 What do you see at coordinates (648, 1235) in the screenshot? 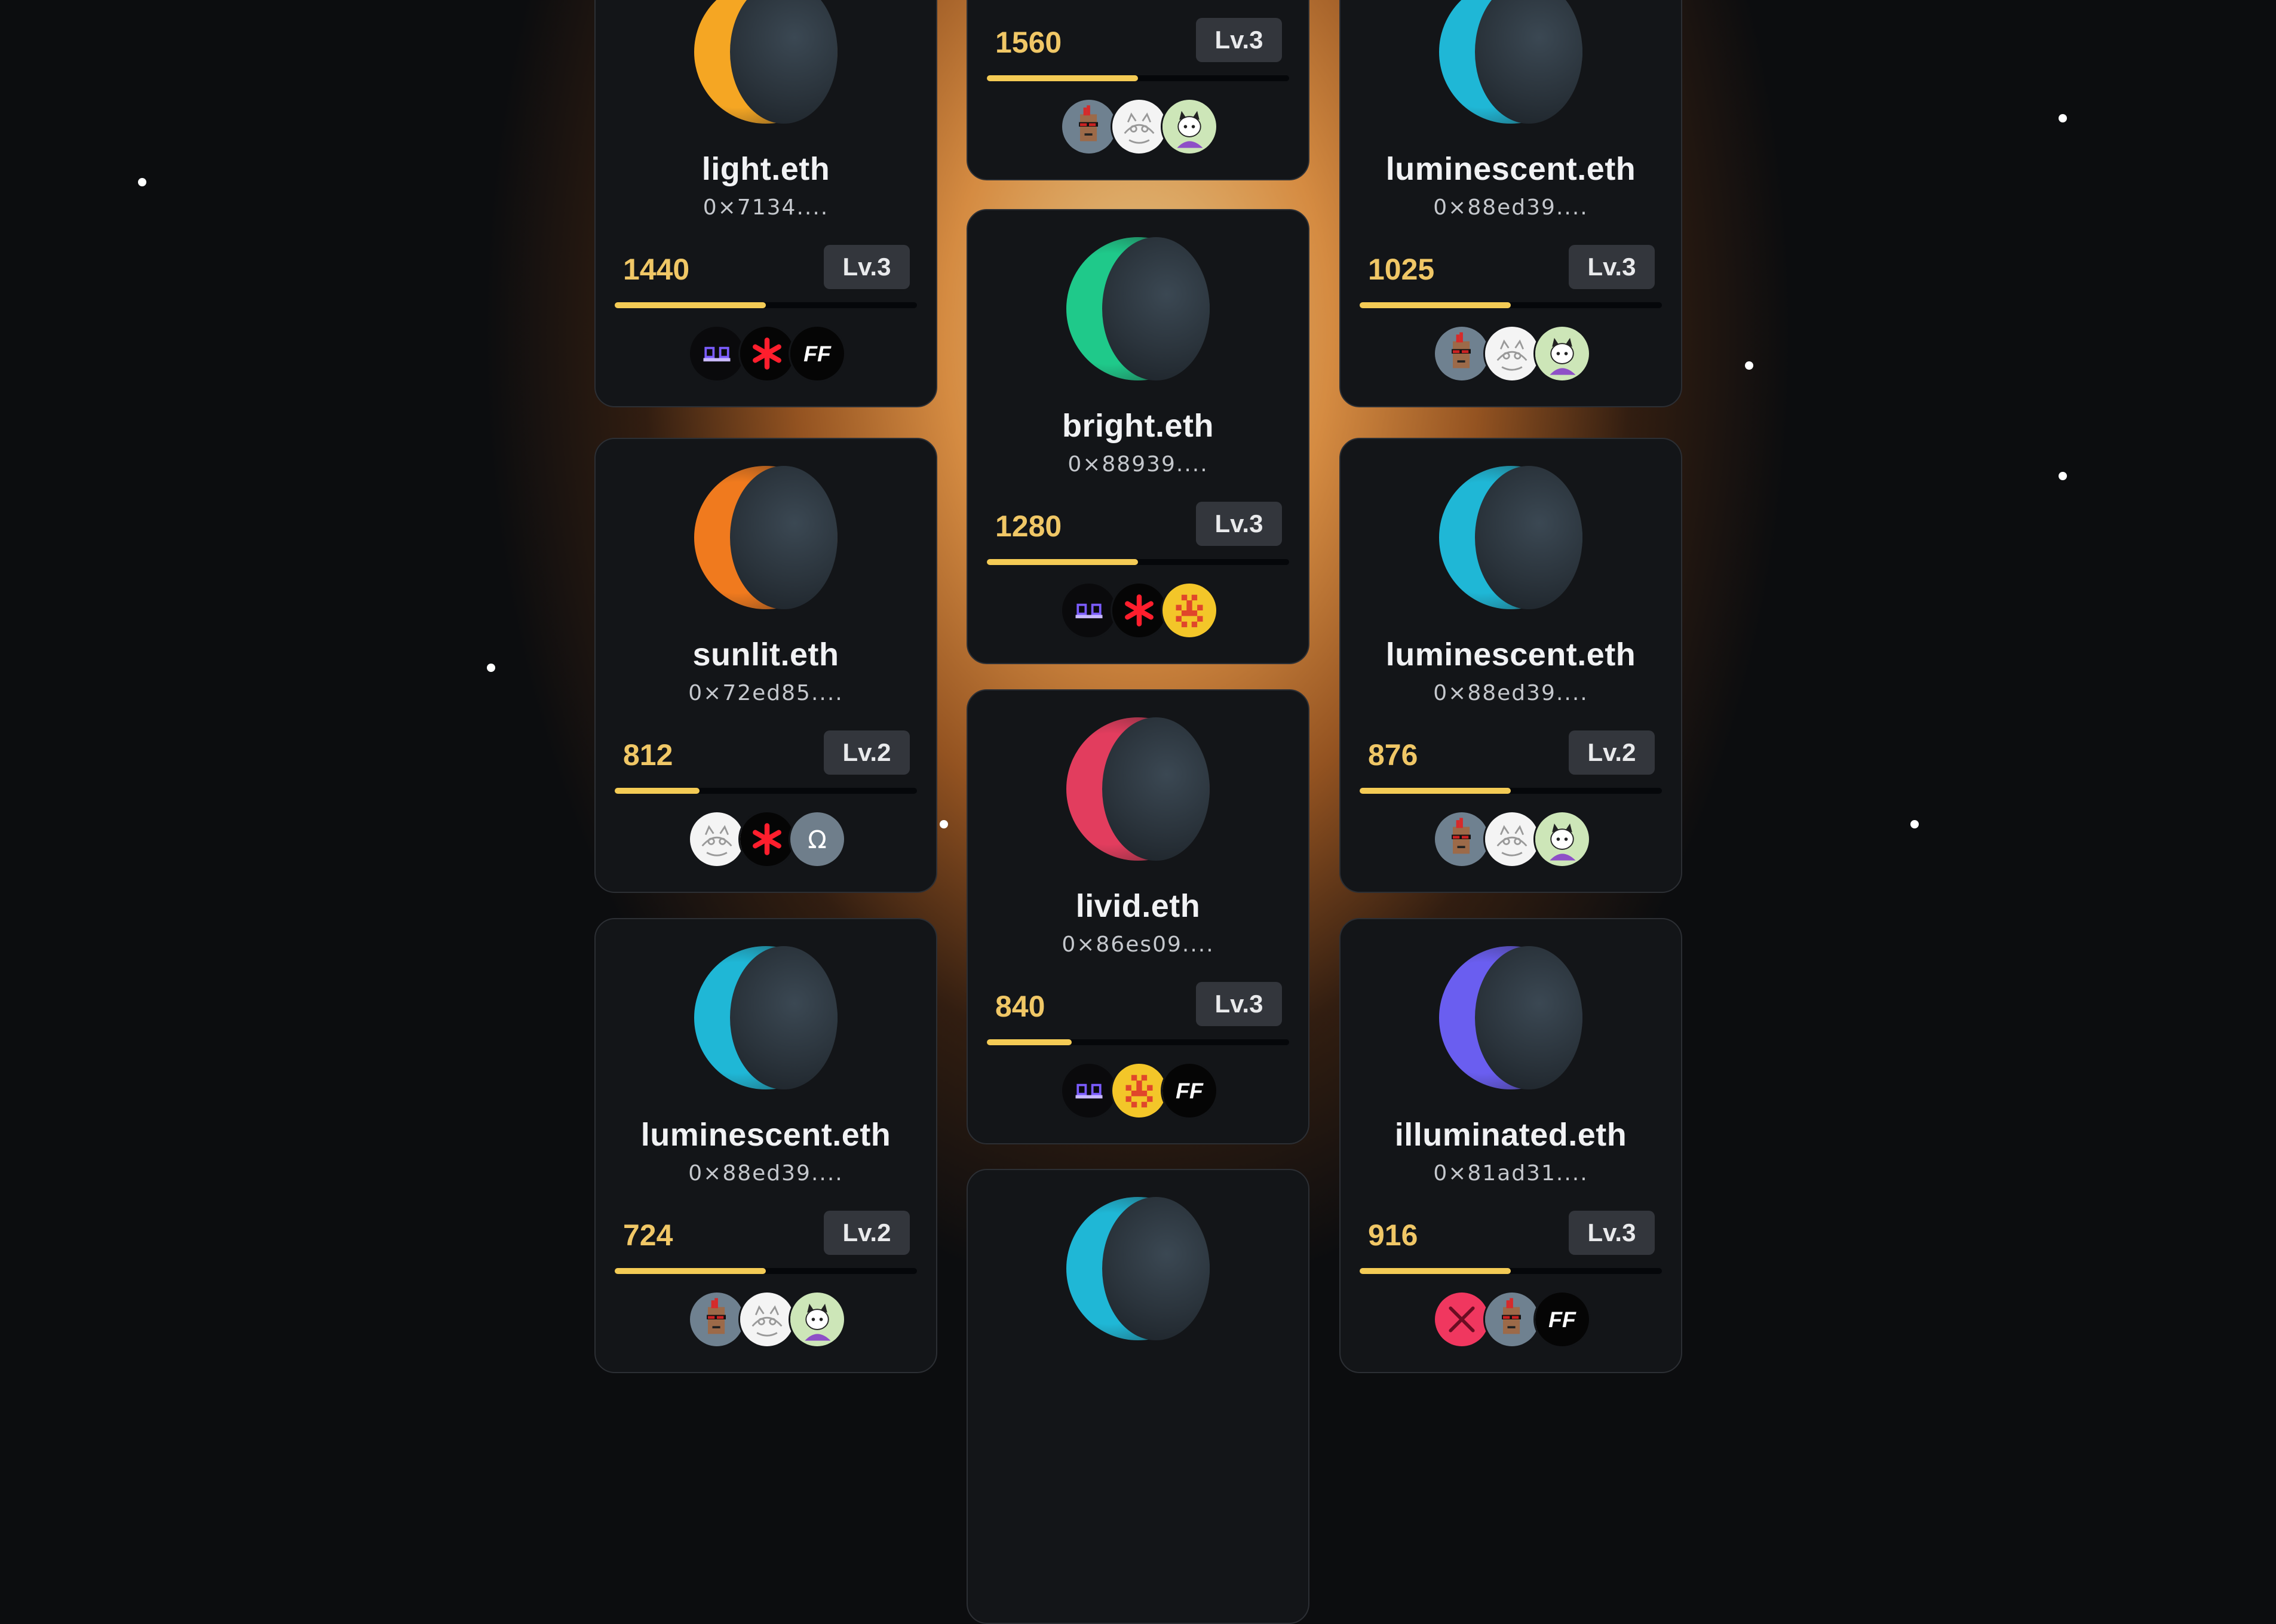
I see `score-value: 724` at bounding box center [648, 1235].